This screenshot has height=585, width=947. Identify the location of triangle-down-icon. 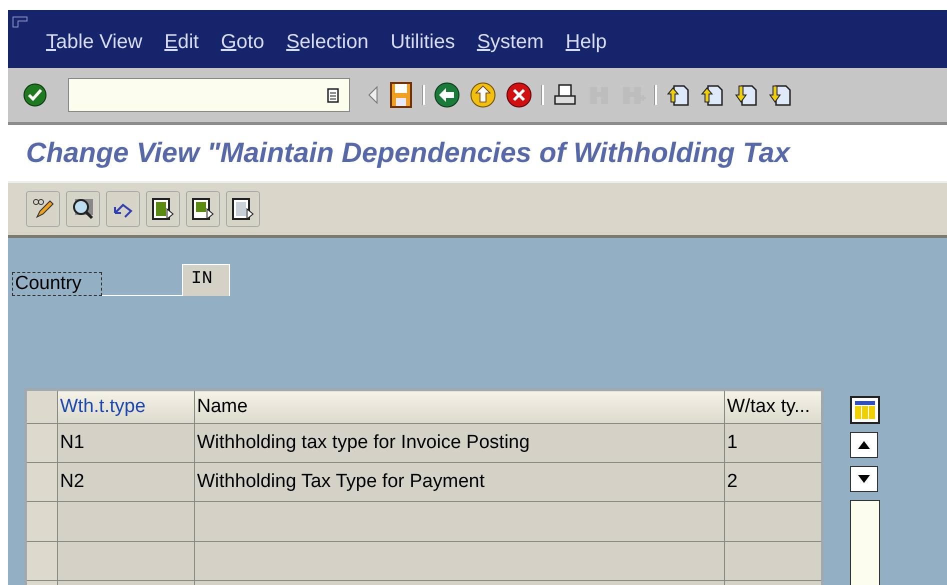
(864, 479).